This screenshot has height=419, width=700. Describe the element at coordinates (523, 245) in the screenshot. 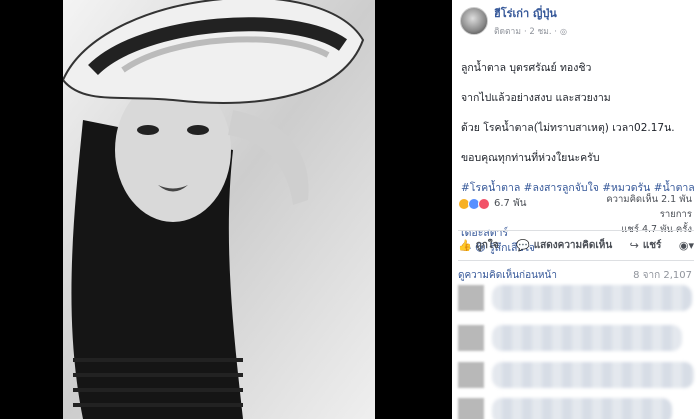

I see `comment-icon: 💬` at that location.